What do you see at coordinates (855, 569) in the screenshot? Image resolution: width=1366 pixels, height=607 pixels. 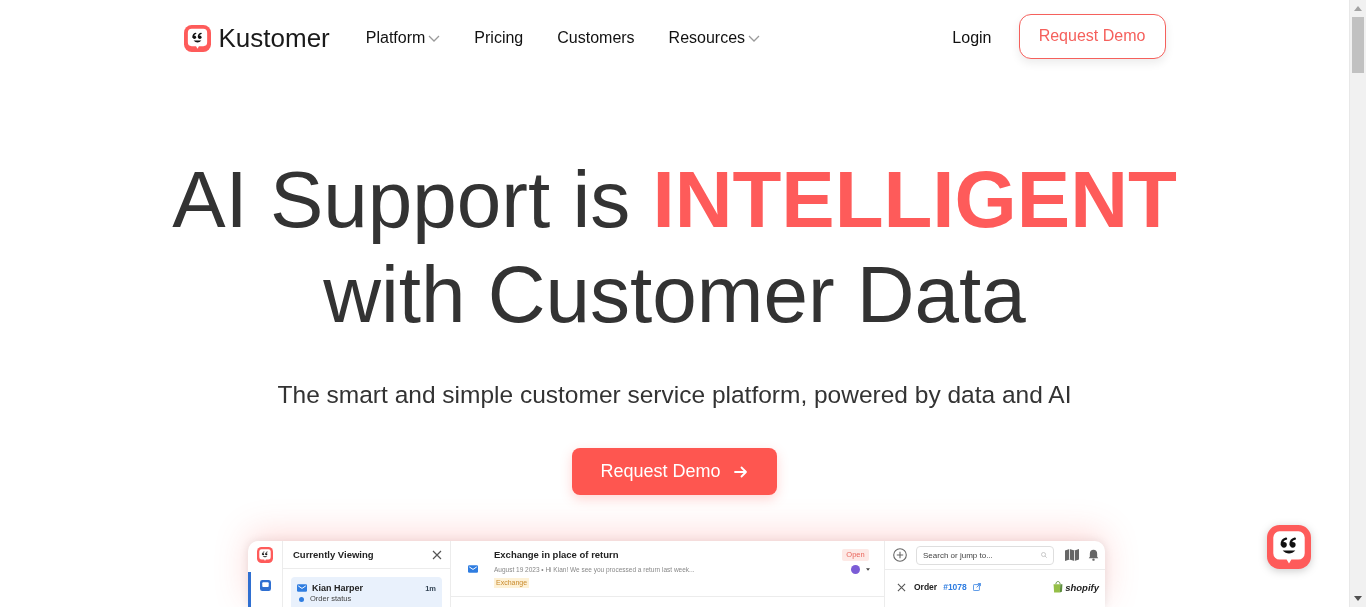 I see `avatar-icon` at bounding box center [855, 569].